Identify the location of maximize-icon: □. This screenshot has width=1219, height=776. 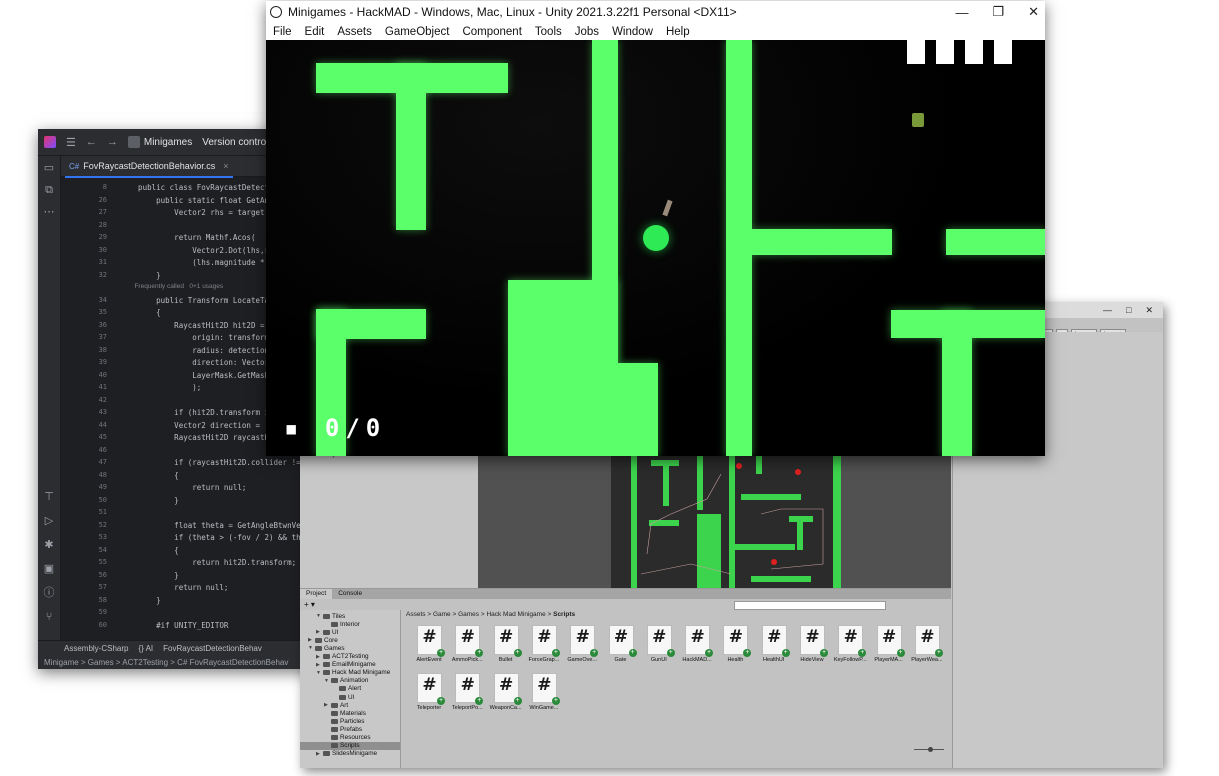
(1128, 310).